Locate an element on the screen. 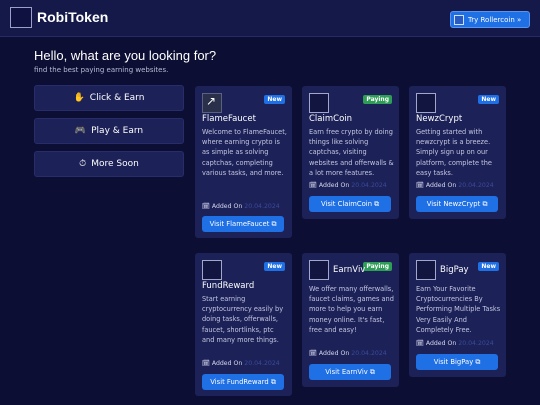 This screenshot has width=540, height=405. card-title: NewzCrypt is located at coordinates (439, 119).